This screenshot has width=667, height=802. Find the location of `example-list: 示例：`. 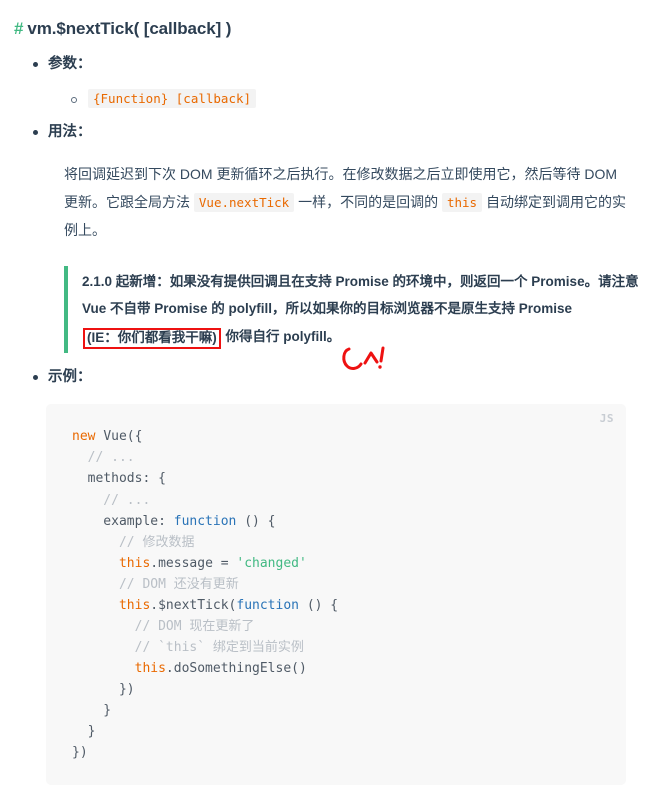

example-list: 示例： is located at coordinates (331, 378).